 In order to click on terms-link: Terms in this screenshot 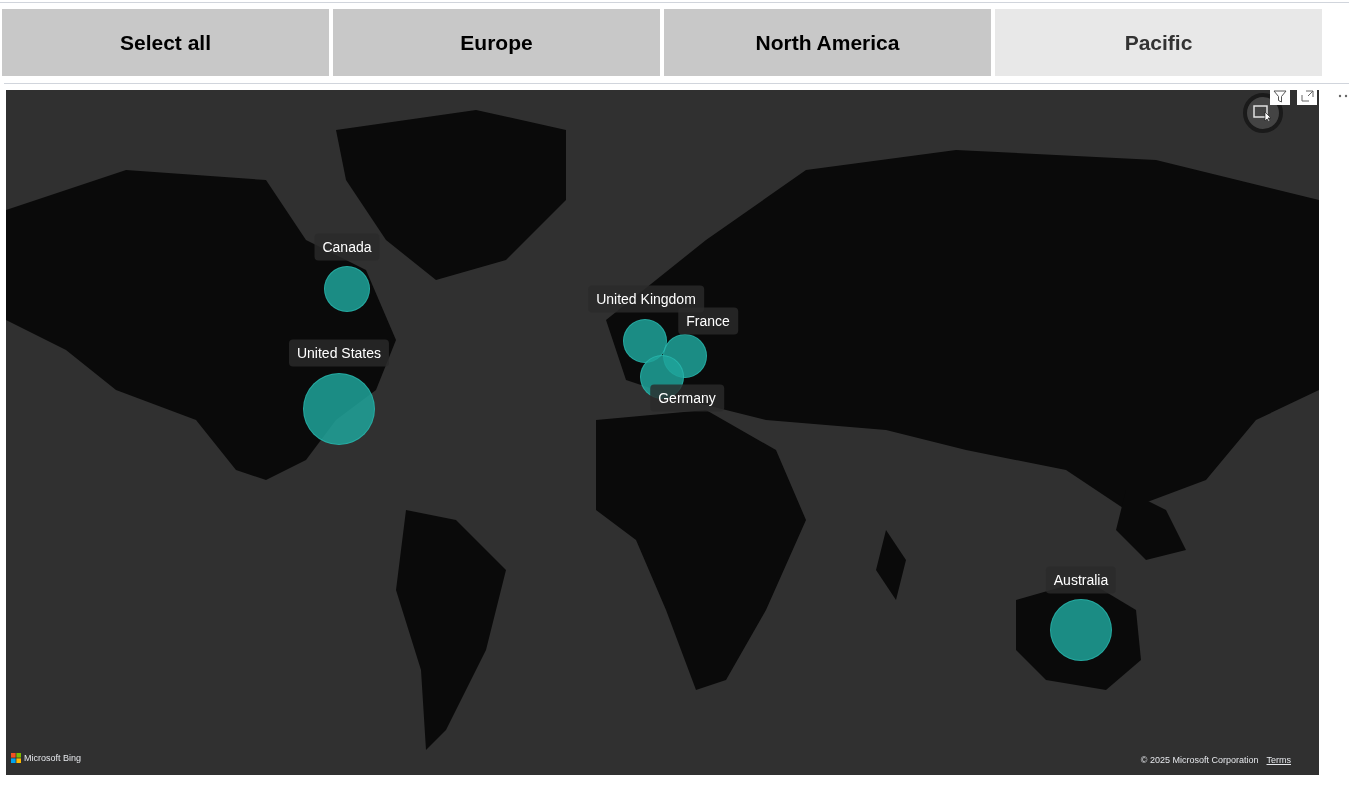, I will do `click(1278, 760)`.